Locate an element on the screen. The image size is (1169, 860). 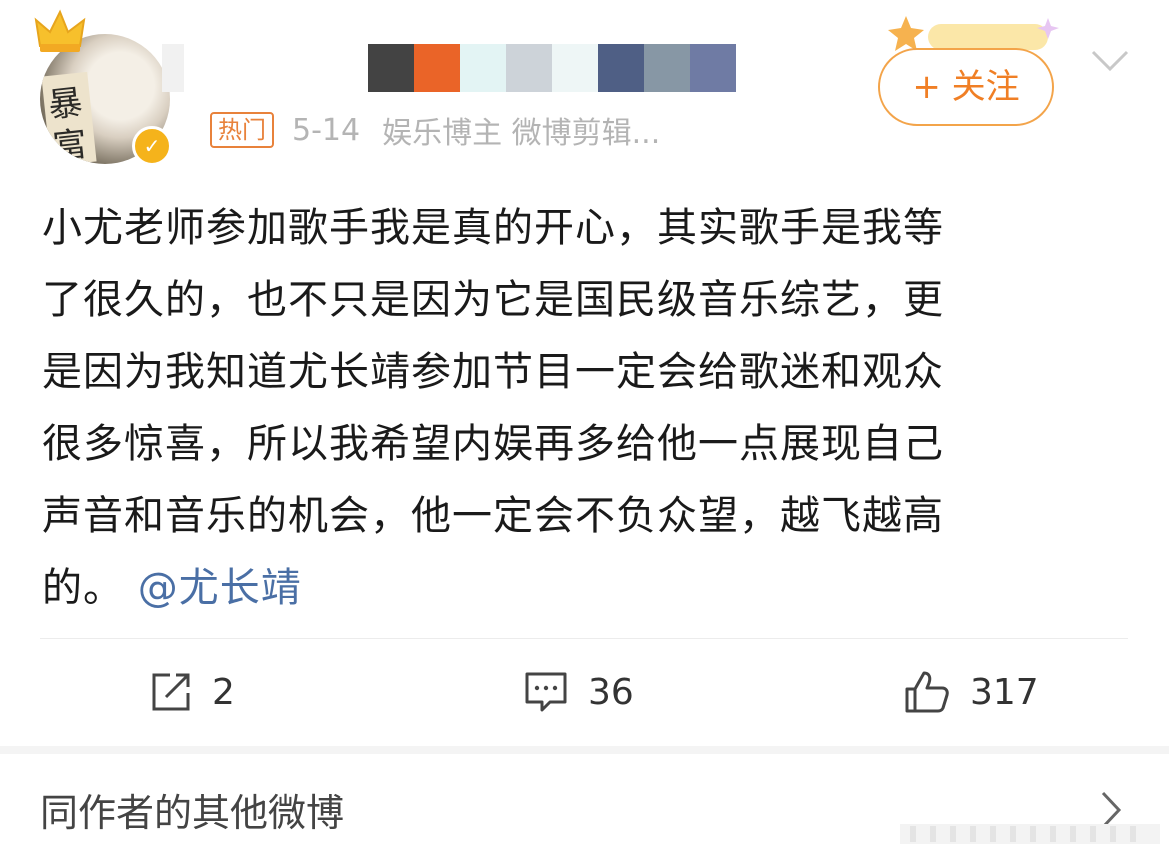
repost-count: 2 is located at coordinates (223, 692).